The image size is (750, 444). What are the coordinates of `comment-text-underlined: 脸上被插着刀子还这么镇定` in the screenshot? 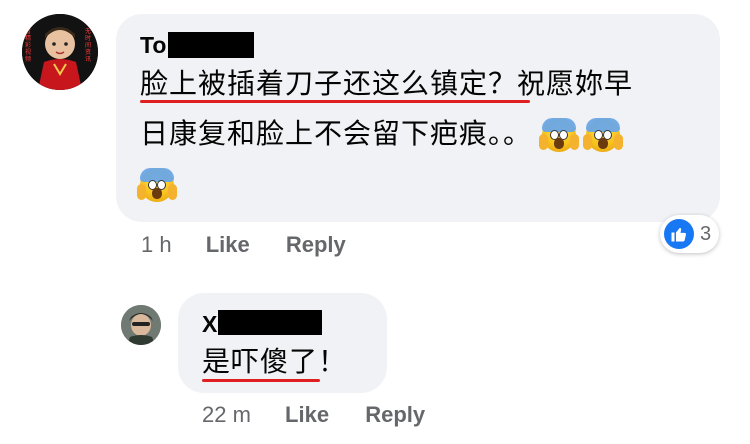 It's located at (314, 83).